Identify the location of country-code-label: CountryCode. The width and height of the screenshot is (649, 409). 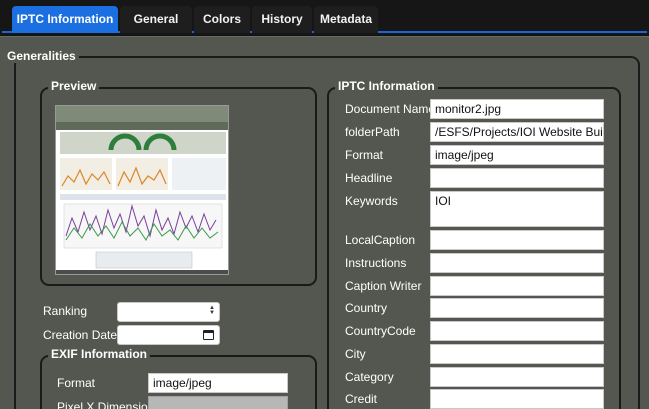
(380, 331).